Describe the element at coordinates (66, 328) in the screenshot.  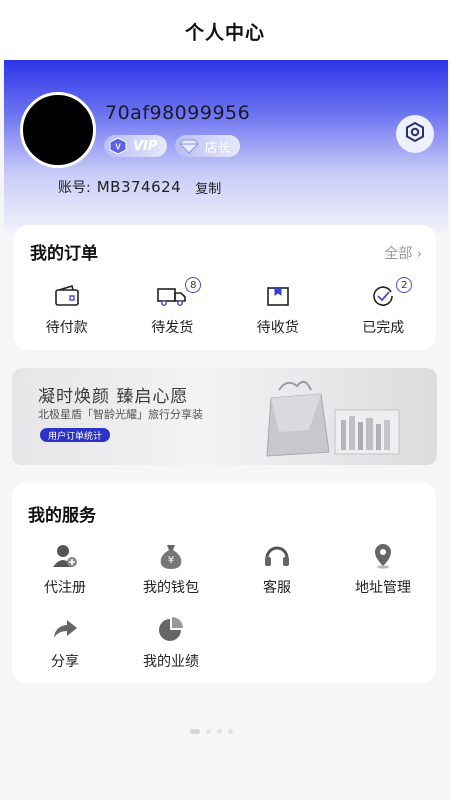
I see `order-label: 待付款` at that location.